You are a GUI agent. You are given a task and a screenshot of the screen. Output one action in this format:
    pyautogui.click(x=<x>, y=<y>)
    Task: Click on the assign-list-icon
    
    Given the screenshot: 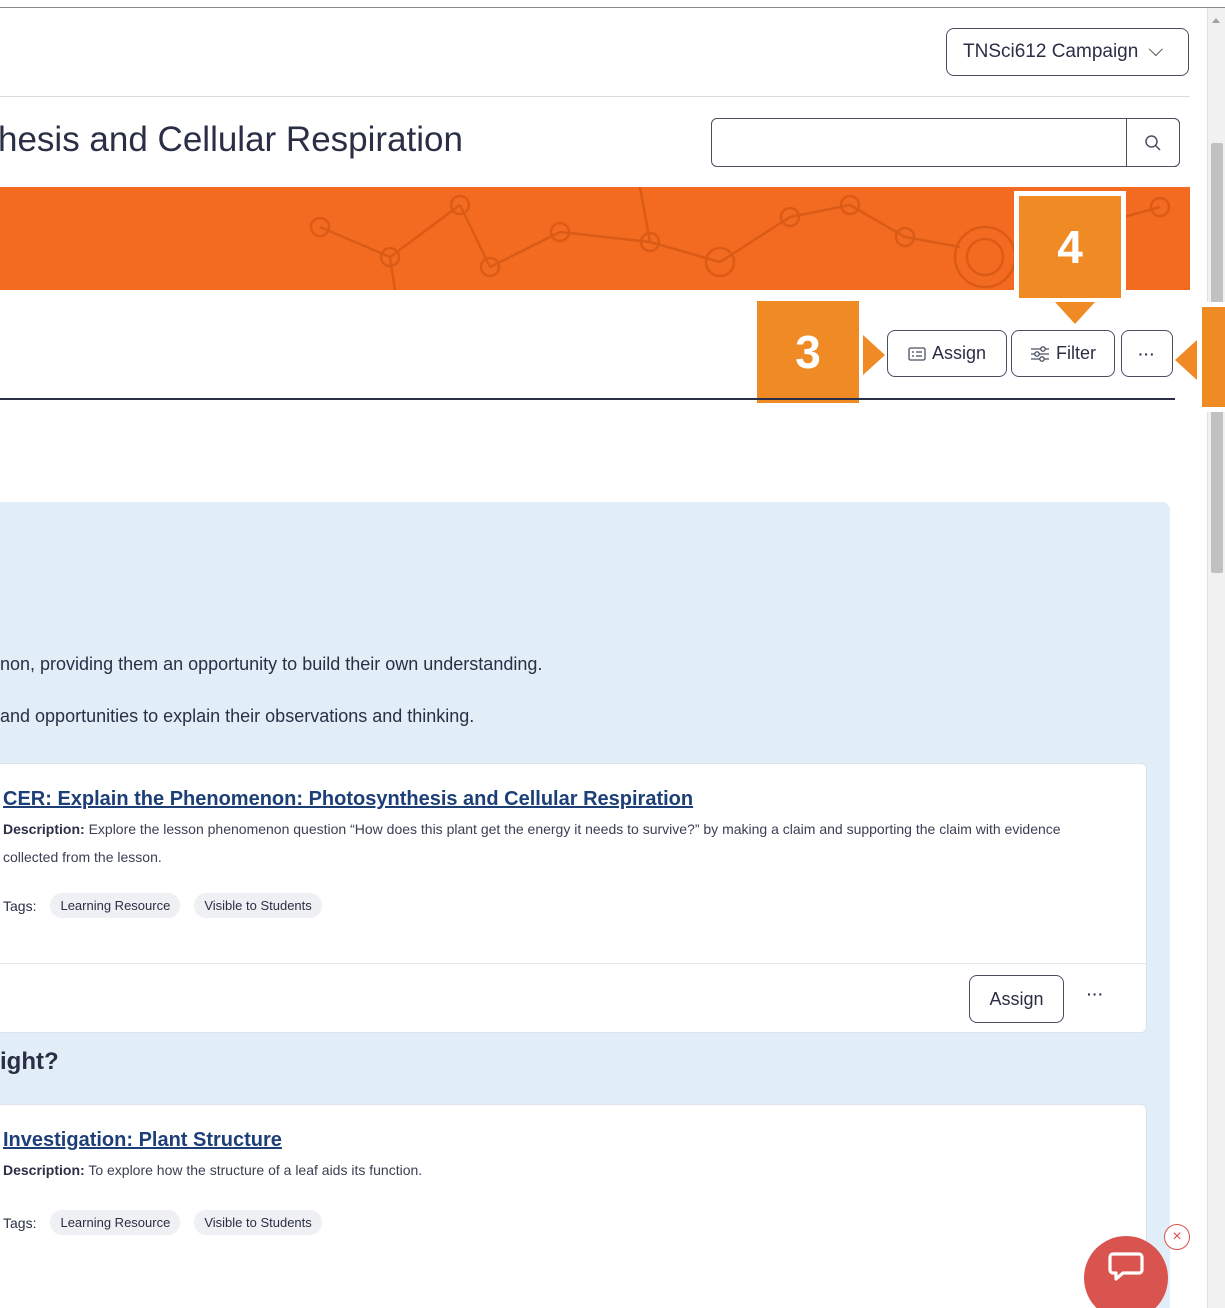 What is the action you would take?
    pyautogui.click(x=917, y=353)
    